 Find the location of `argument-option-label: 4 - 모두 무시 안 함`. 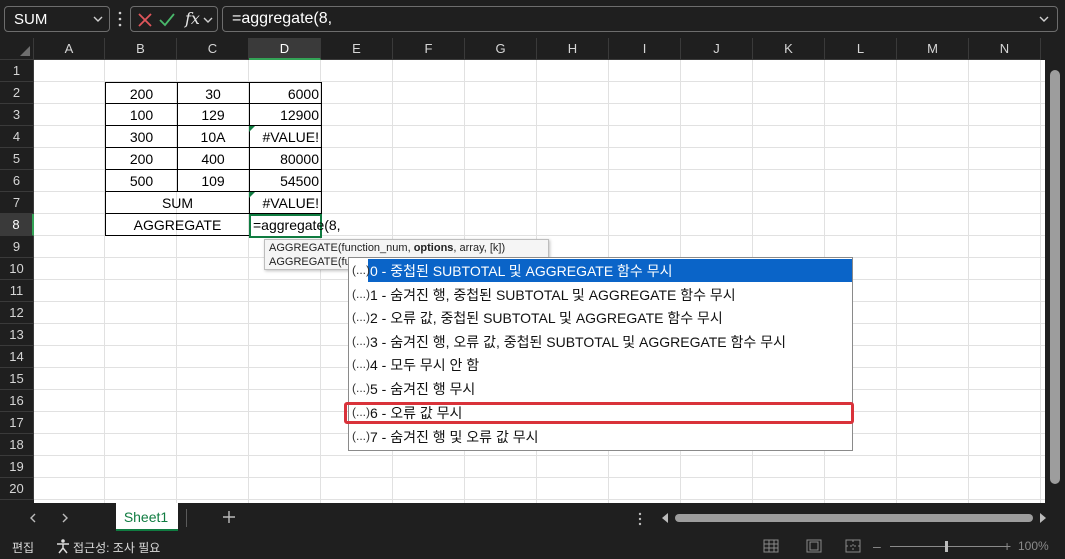

argument-option-label: 4 - 모두 무시 안 함 is located at coordinates (425, 365).